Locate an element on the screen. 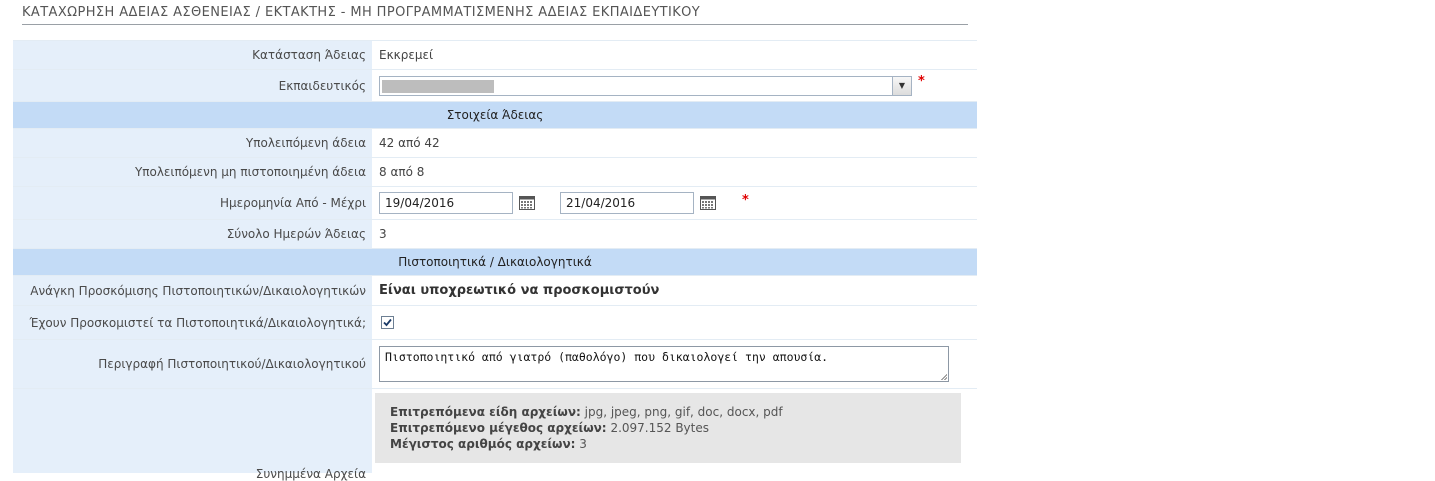 The image size is (1435, 481). teacher-row: Εκπαιδευτικός ▼ * is located at coordinates (495, 86).